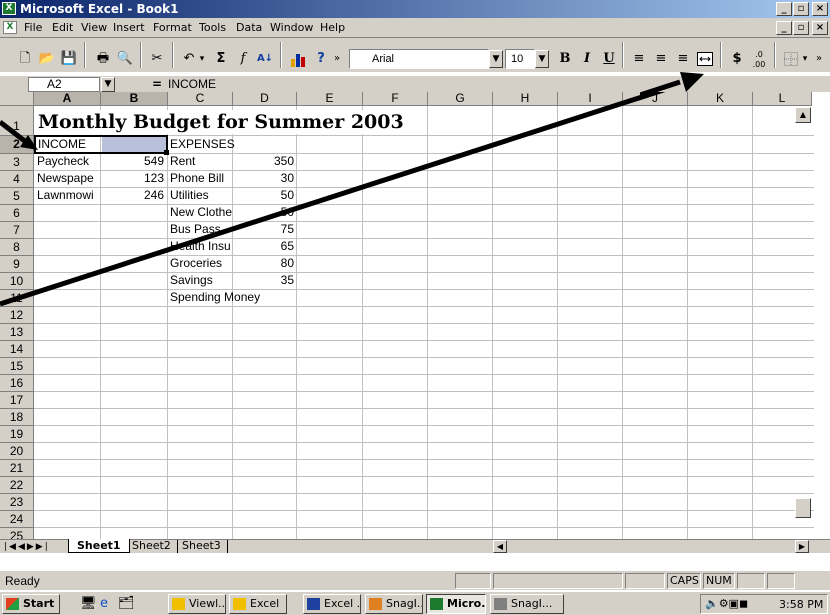 The image size is (830, 615). I want to click on folder-icon, so click(239, 604).